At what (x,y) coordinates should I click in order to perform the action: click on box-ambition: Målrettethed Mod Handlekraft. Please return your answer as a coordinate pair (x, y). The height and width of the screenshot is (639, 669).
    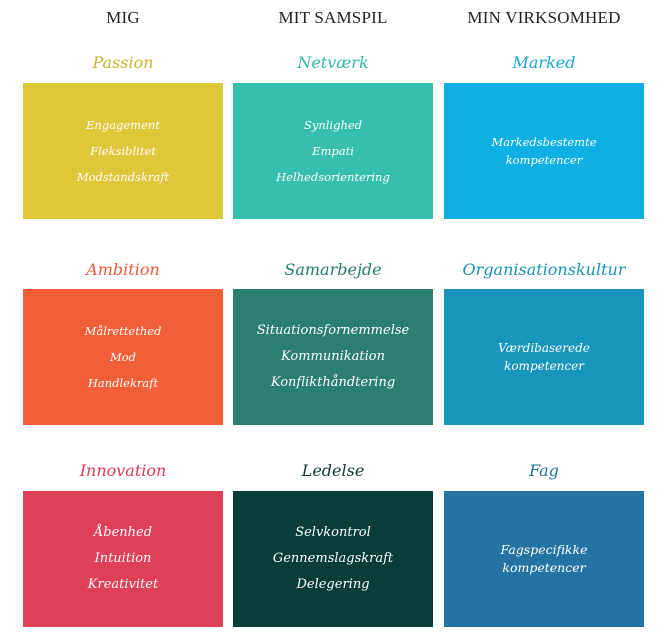
    Looking at the image, I should click on (123, 357).